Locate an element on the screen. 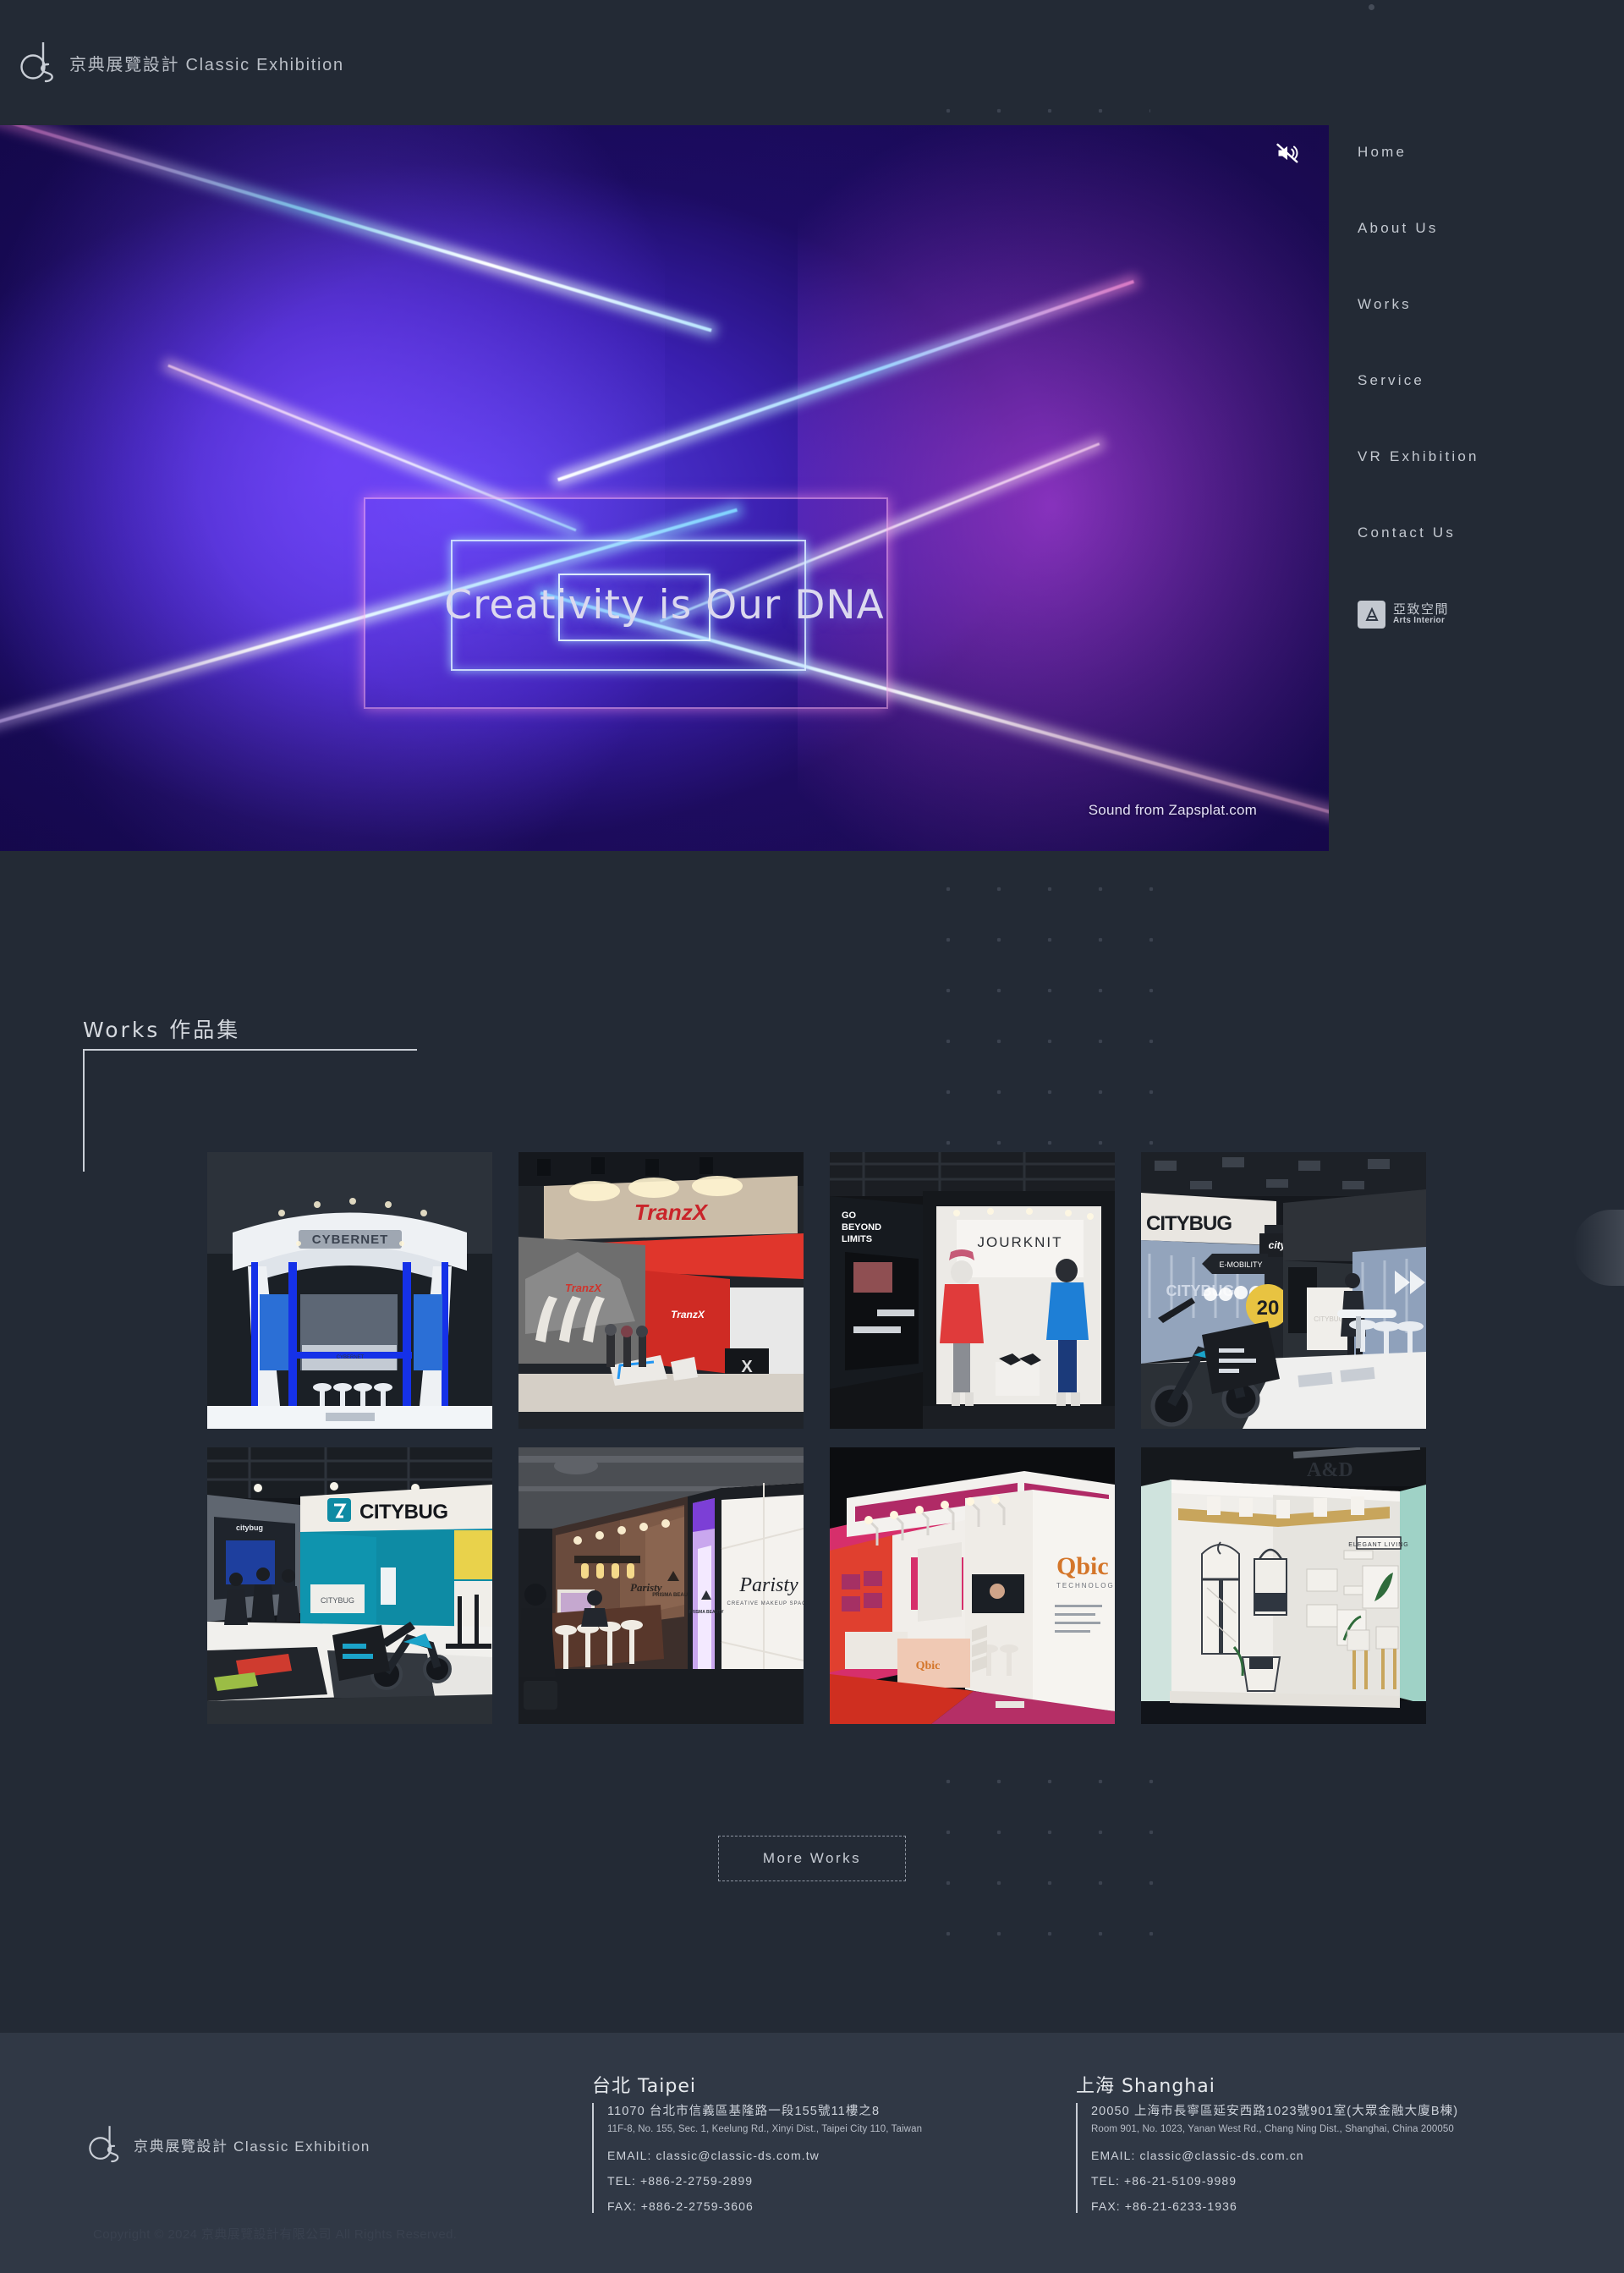  partner-text: 亞致空間 Arts Interior is located at coordinates (1421, 614).